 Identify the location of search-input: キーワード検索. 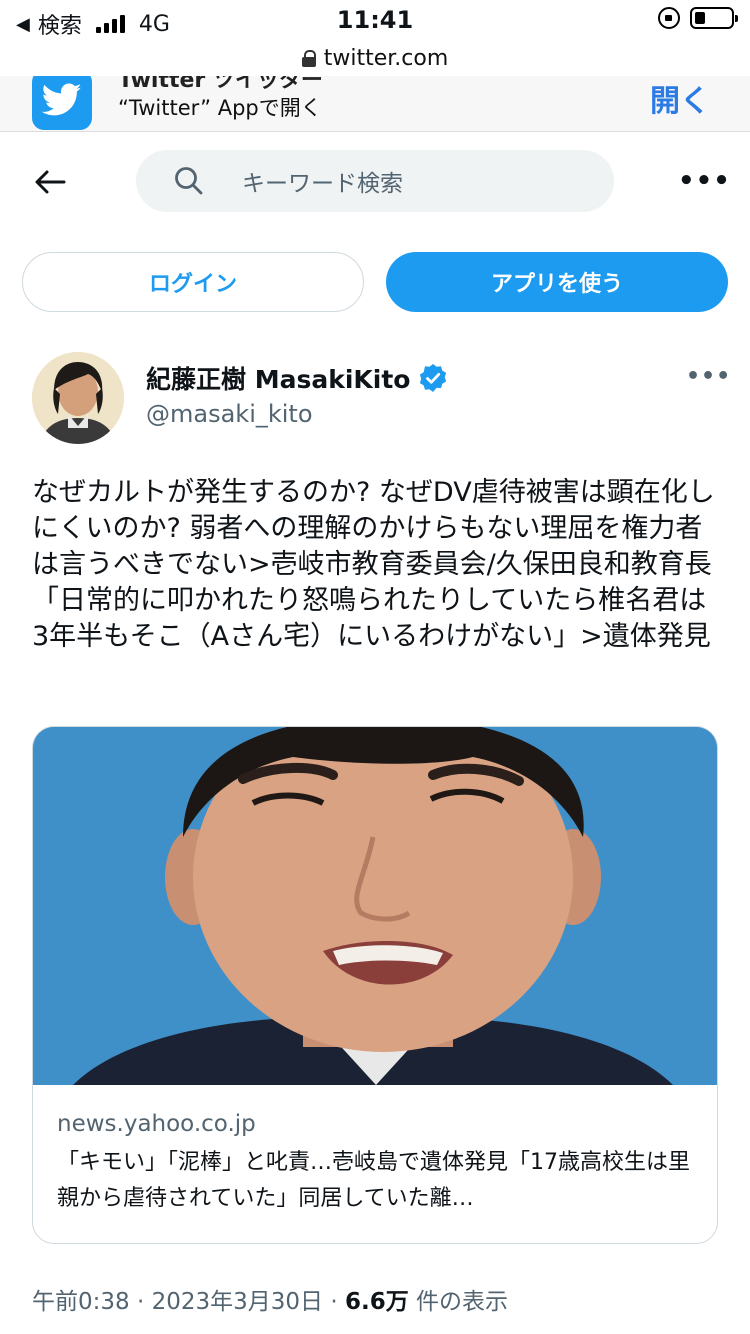
(375, 181).